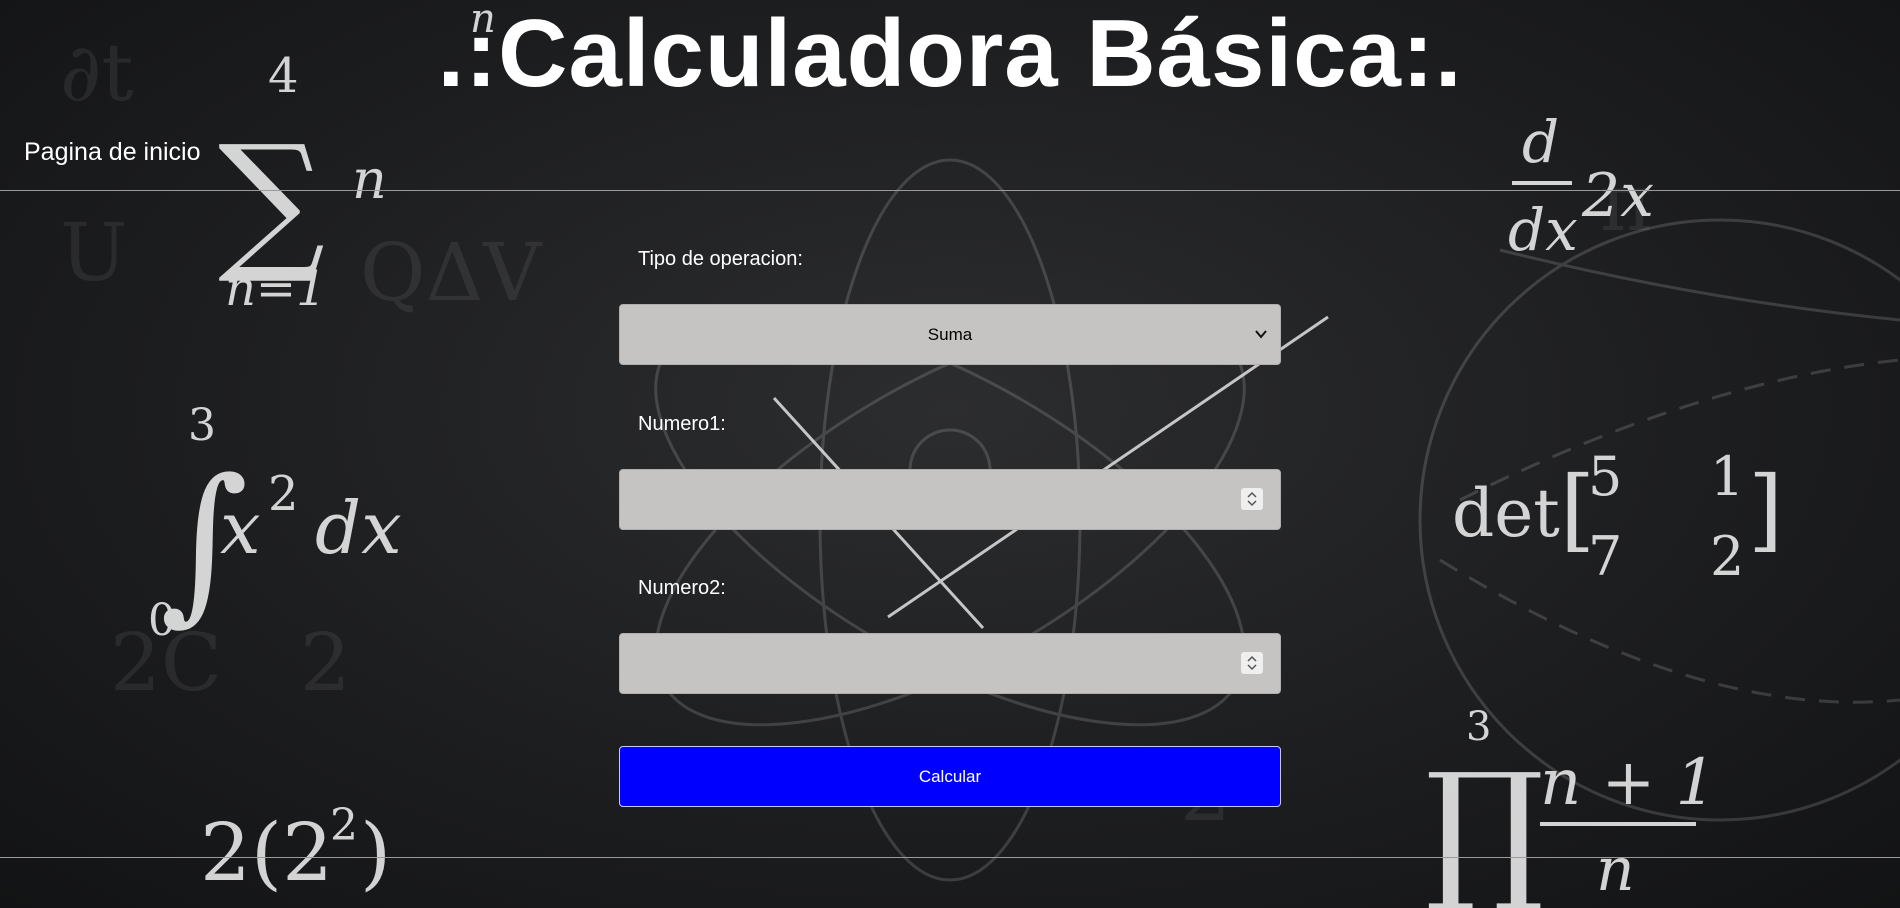 The height and width of the screenshot is (908, 1900). What do you see at coordinates (451, 272) in the screenshot?
I see `svg-text: QΔV` at bounding box center [451, 272].